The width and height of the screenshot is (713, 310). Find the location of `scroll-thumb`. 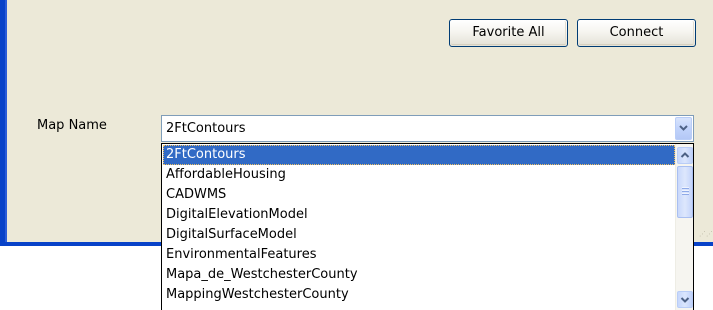

scroll-thumb is located at coordinates (685, 192).